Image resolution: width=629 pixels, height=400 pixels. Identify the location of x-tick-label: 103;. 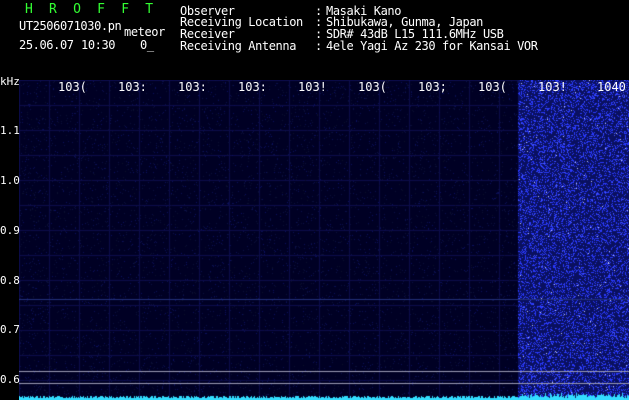
(432, 87).